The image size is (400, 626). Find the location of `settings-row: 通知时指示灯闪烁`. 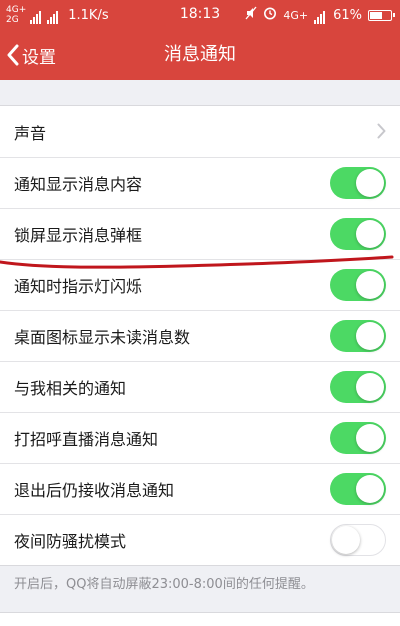

settings-row: 通知时指示灯闪烁 is located at coordinates (200, 284).